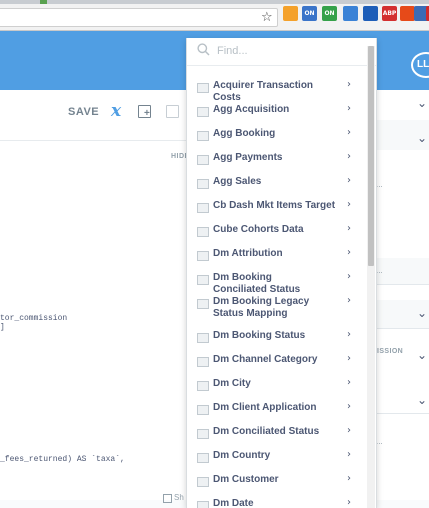 The width and height of the screenshot is (429, 508). I want to click on address-bar: ☆, so click(139, 17).